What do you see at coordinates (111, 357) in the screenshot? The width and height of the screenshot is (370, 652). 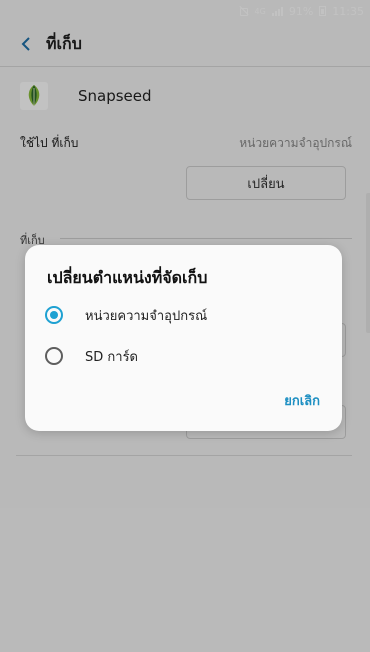 I see `option-label: SD การ์ด` at bounding box center [111, 357].